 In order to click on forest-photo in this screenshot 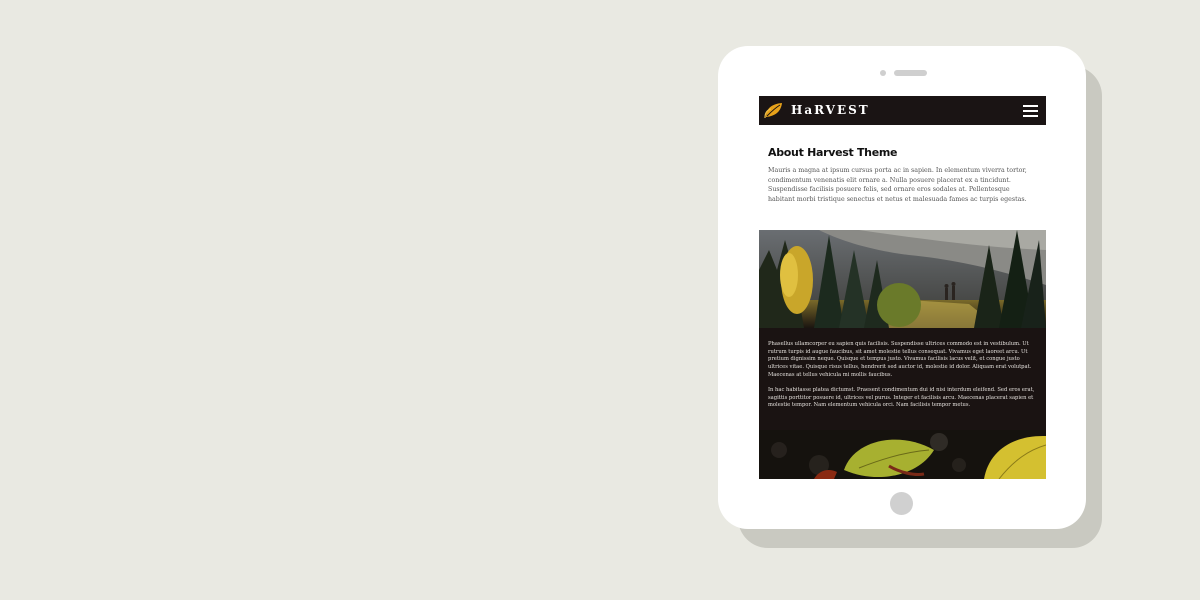, I will do `click(902, 279)`.